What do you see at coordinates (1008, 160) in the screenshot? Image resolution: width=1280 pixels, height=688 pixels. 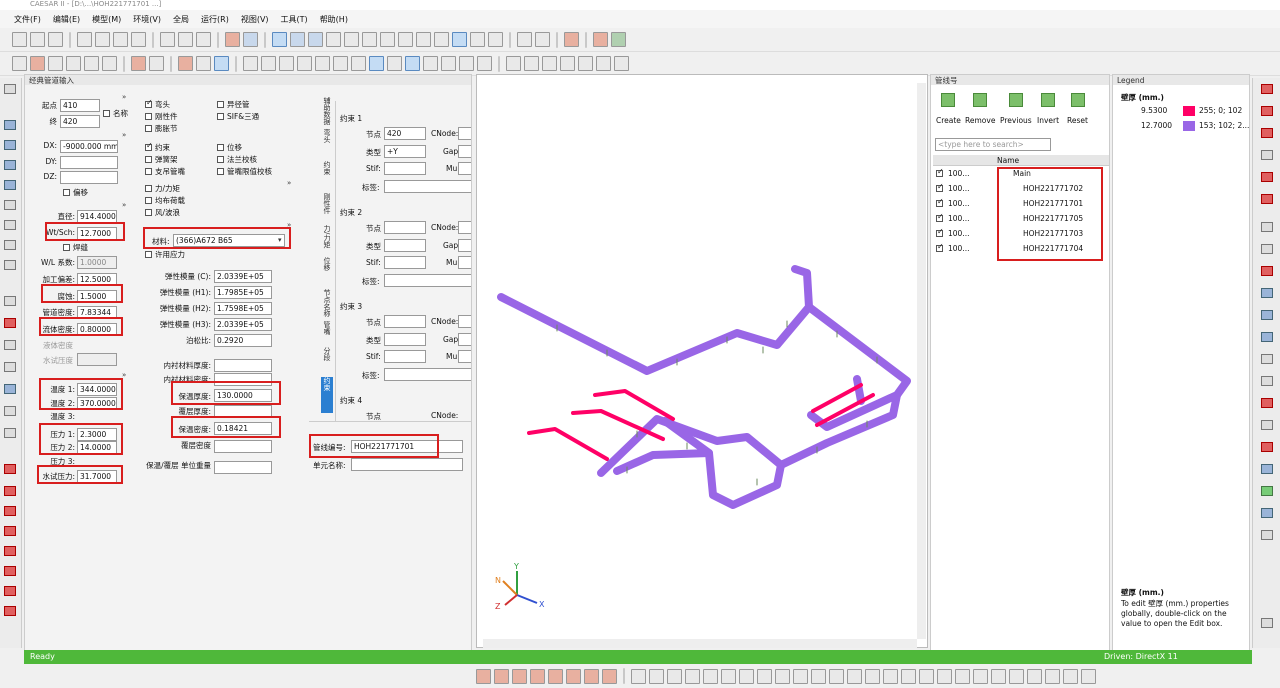 I see `col-name-header: Name` at bounding box center [1008, 160].